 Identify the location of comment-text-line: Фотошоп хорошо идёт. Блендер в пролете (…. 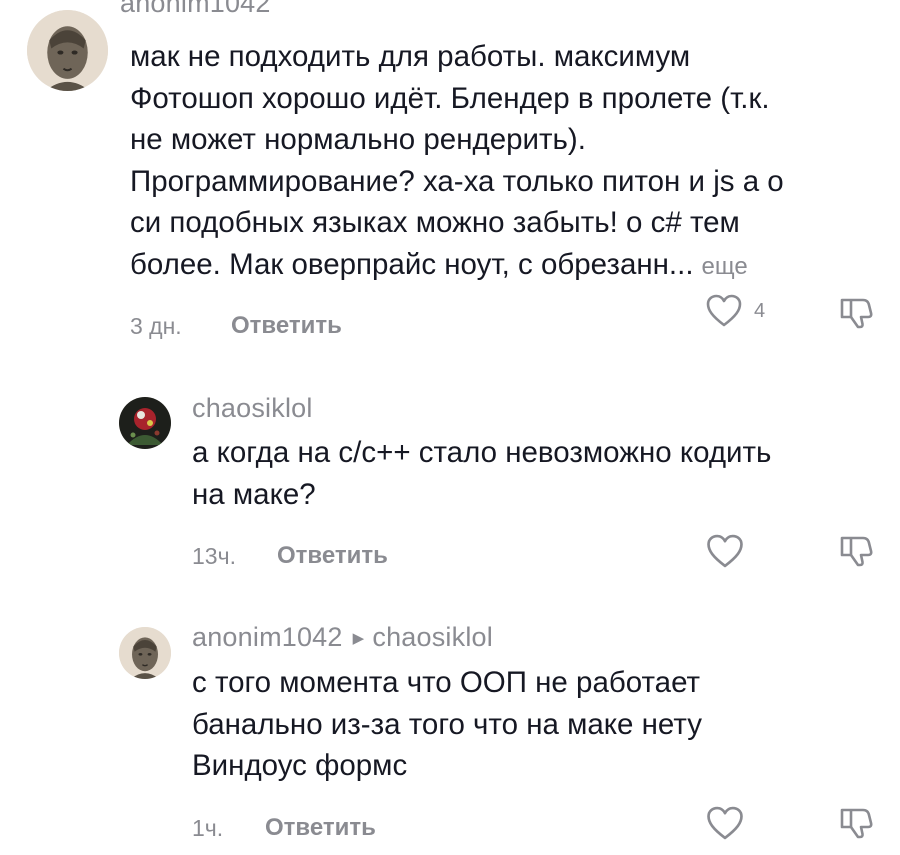
(450, 98).